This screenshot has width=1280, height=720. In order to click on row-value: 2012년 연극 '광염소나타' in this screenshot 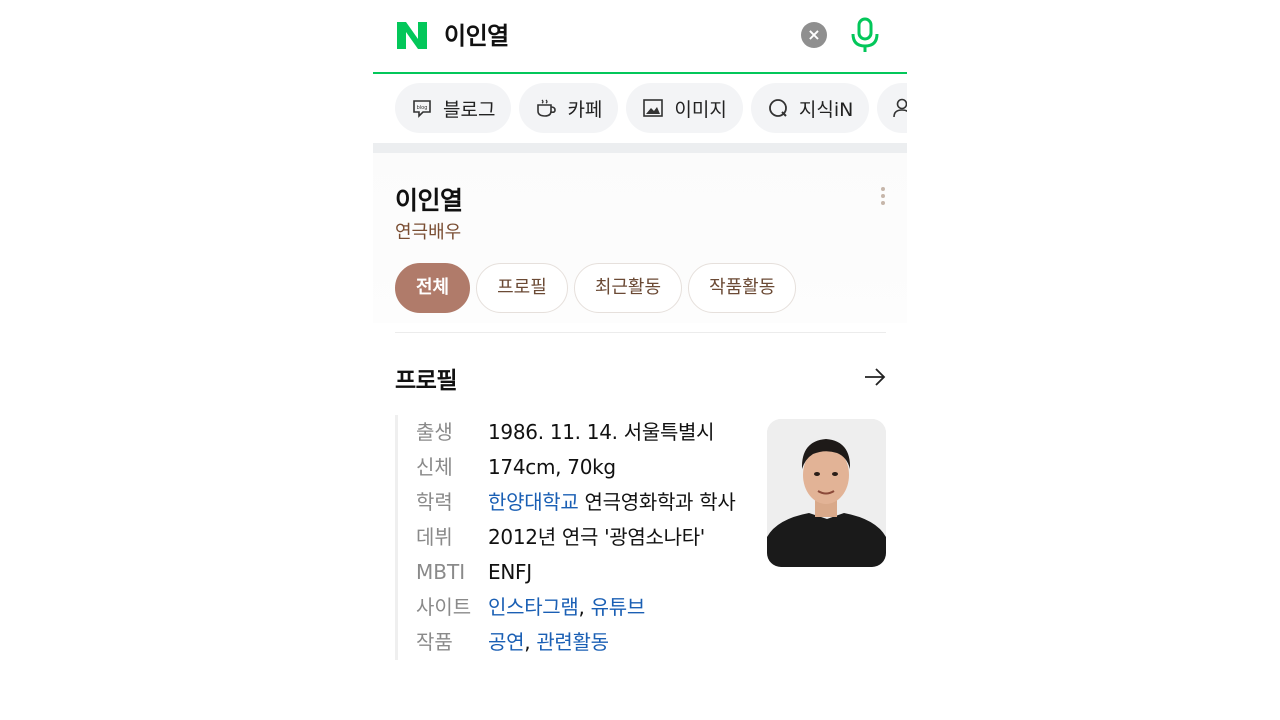, I will do `click(597, 537)`.